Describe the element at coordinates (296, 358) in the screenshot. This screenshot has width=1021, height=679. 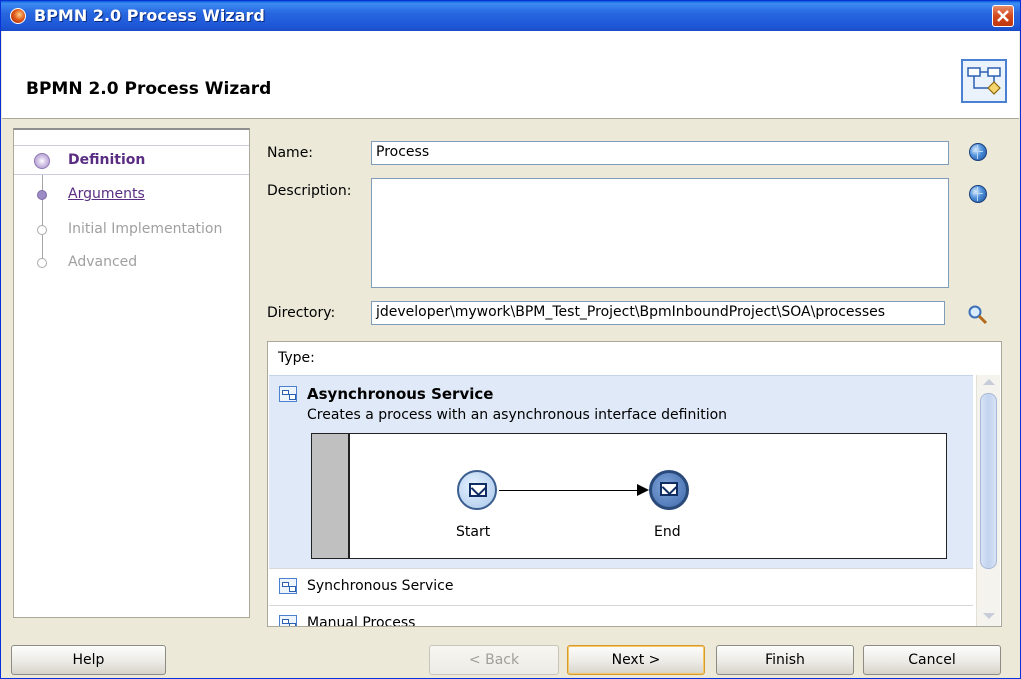
I see `type-label: Type:` at that location.